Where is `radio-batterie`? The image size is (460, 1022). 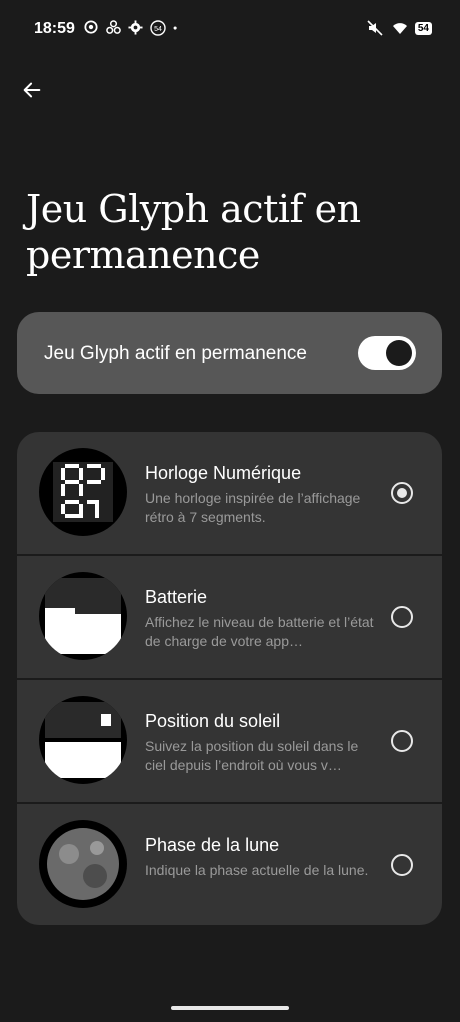 radio-batterie is located at coordinates (402, 617).